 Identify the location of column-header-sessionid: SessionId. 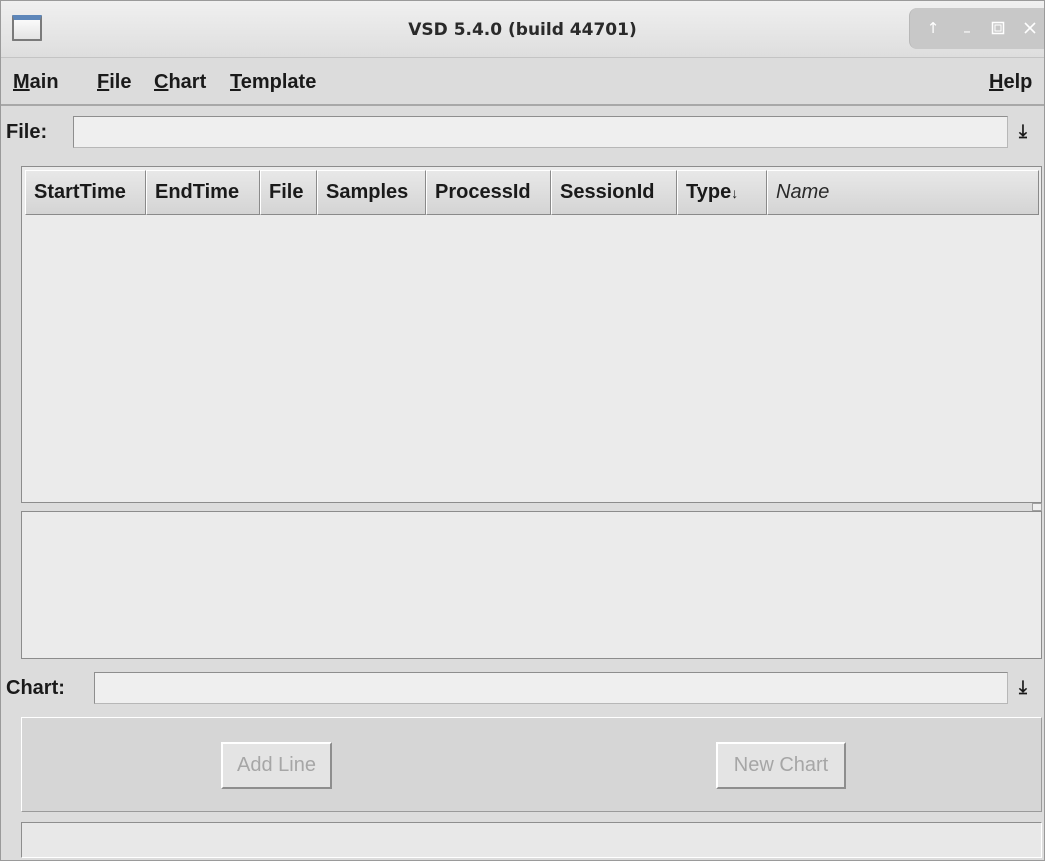
(614, 192).